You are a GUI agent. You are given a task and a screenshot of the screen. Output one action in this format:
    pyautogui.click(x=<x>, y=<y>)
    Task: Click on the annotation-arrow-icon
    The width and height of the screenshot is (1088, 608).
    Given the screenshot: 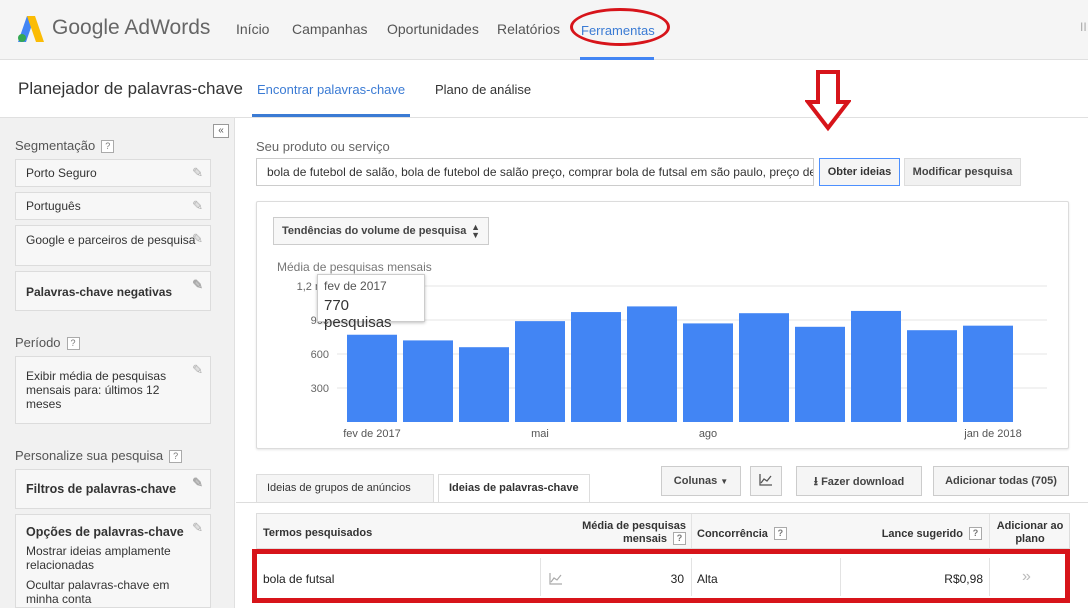 What is the action you would take?
    pyautogui.click(x=828, y=101)
    